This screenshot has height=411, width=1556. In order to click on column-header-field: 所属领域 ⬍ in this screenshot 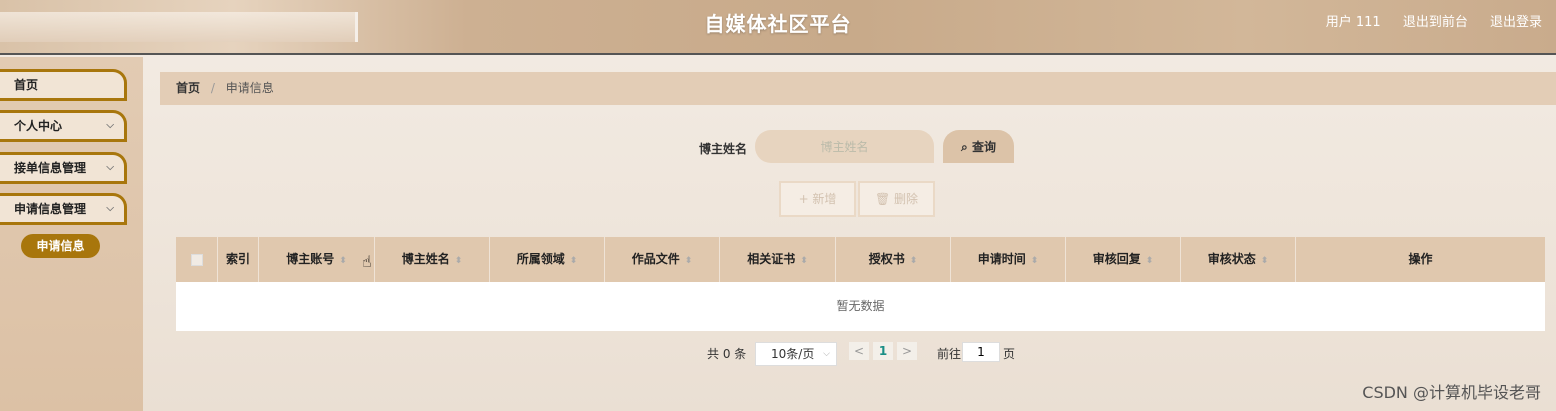, I will do `click(547, 259)`.